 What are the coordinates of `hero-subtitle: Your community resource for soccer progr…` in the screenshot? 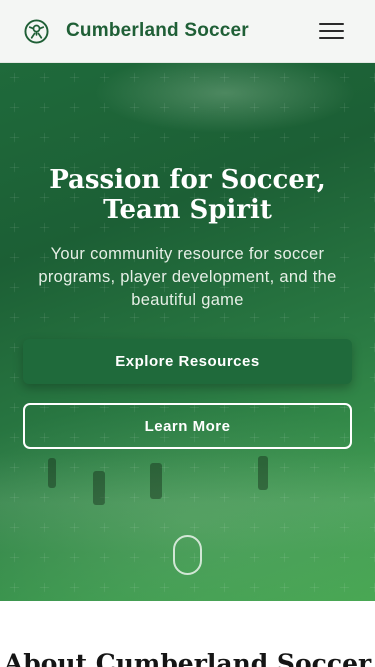 It's located at (187, 277).